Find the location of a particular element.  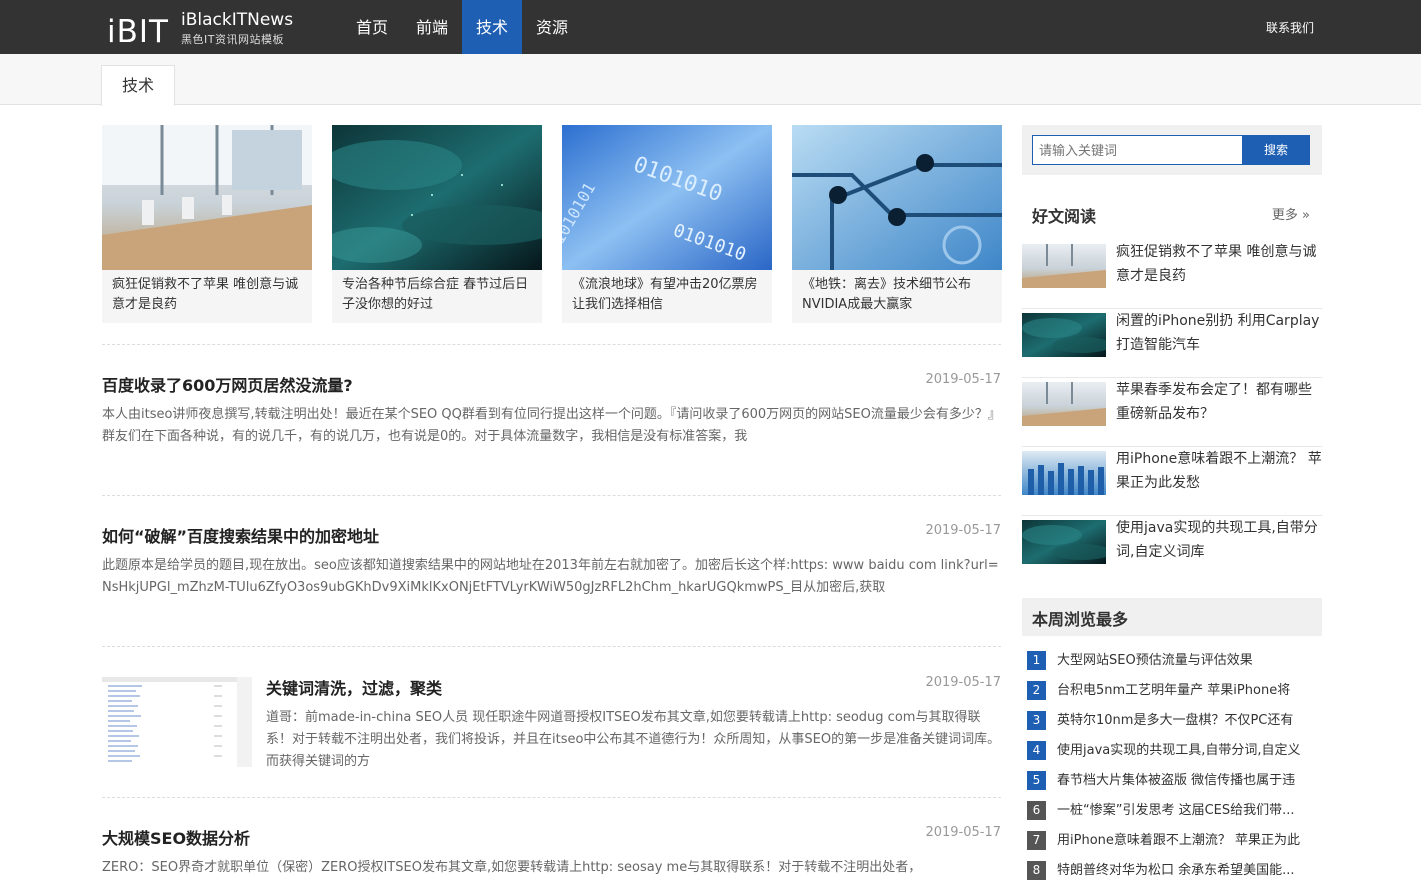

nav-item-tech: 技术 is located at coordinates (492, 27).